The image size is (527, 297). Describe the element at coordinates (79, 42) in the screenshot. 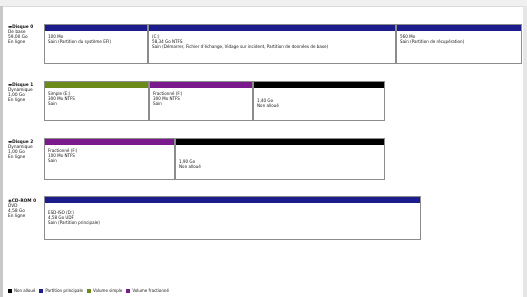

I see `partition-status: Sain (Partition du système EFI)` at that location.